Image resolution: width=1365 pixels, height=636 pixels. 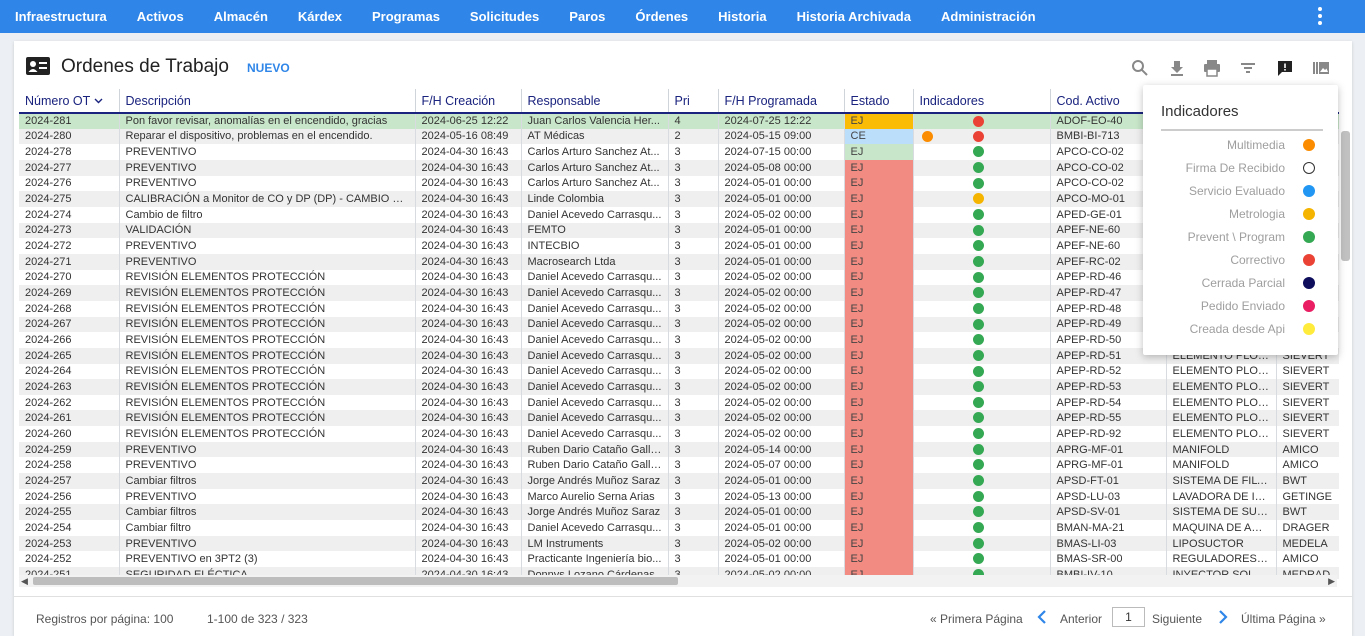 What do you see at coordinates (781, 261) in the screenshot?
I see `cell-fh-programada: 2024-05-01 00:00` at bounding box center [781, 261].